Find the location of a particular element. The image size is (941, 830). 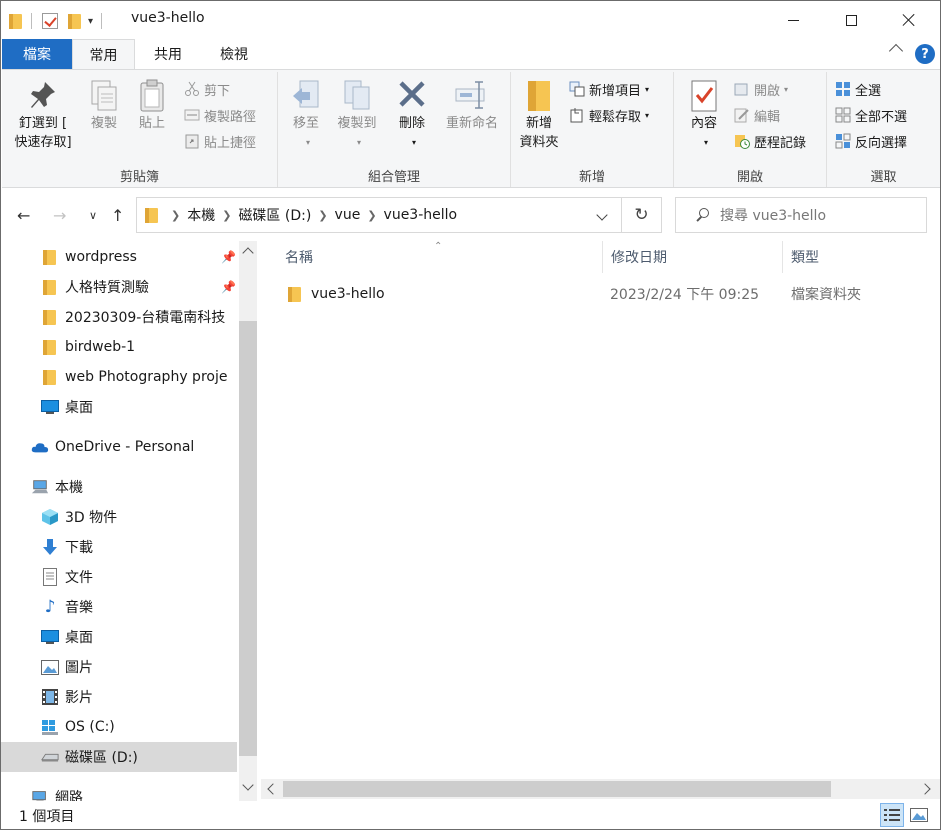

minimize-button is located at coordinates (793, 20).